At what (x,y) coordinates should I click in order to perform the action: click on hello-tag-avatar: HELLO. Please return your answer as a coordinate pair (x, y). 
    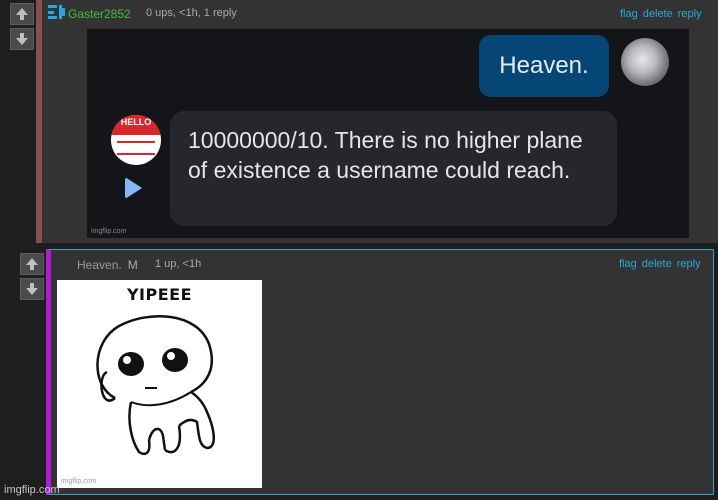
    Looking at the image, I should click on (136, 140).